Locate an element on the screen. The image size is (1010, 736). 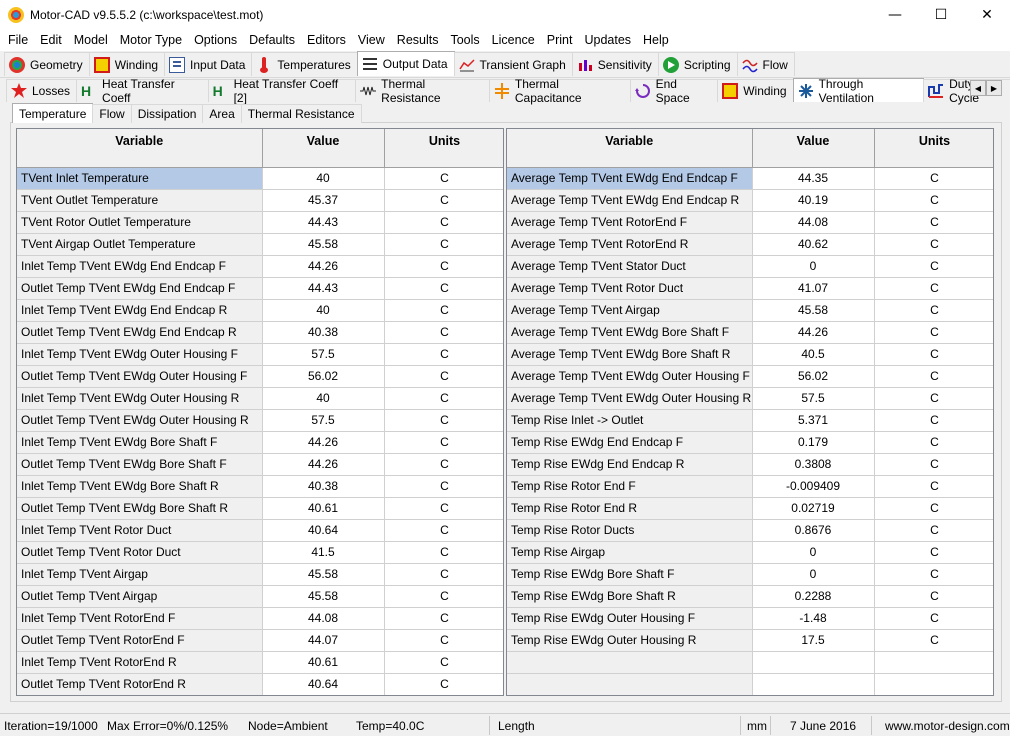
variable-cell: Outlet Temp TVent Rotor Duct is located at coordinates (140, 552).